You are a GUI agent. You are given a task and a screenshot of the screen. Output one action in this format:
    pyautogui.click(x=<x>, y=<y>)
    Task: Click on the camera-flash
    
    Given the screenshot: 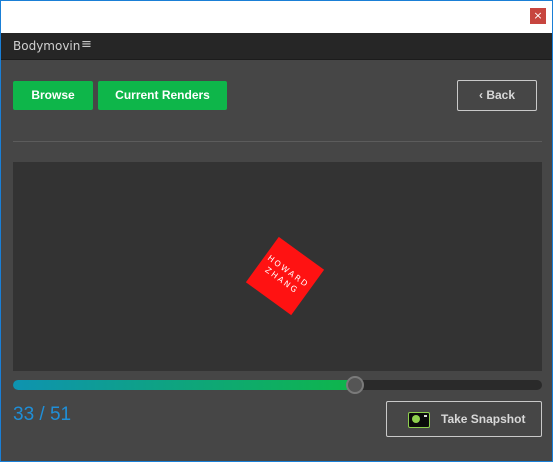 What is the action you would take?
    pyautogui.click(x=425, y=416)
    